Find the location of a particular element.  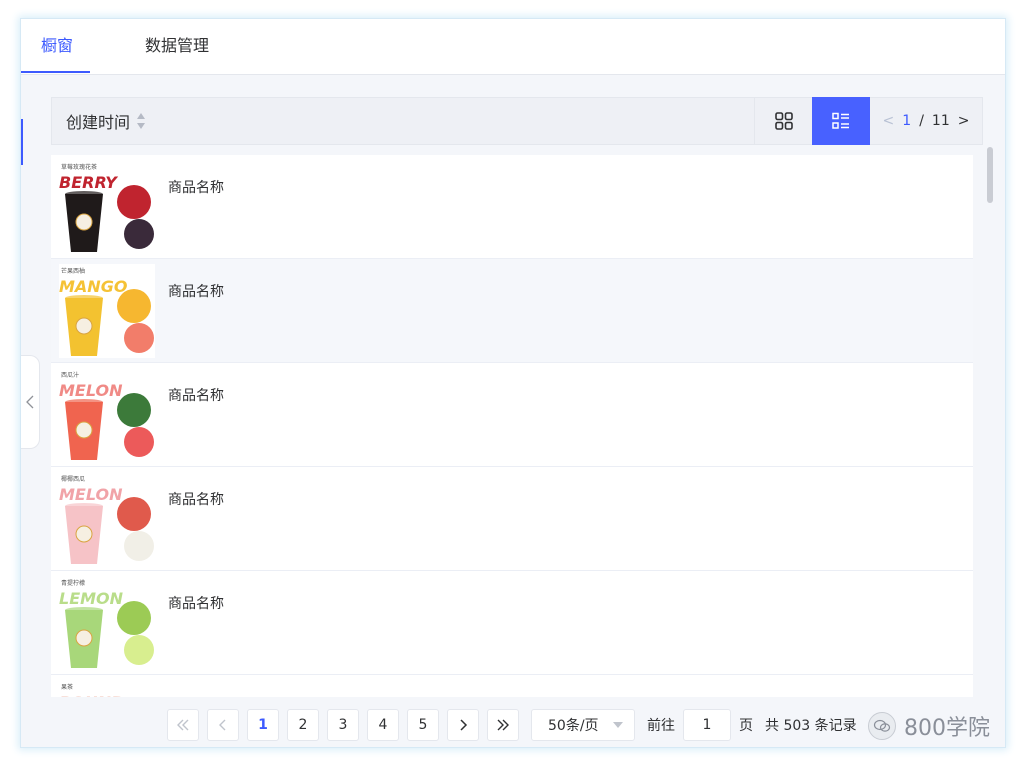

product-thumbnail: 西瓜汁 MELON is located at coordinates (107, 415).